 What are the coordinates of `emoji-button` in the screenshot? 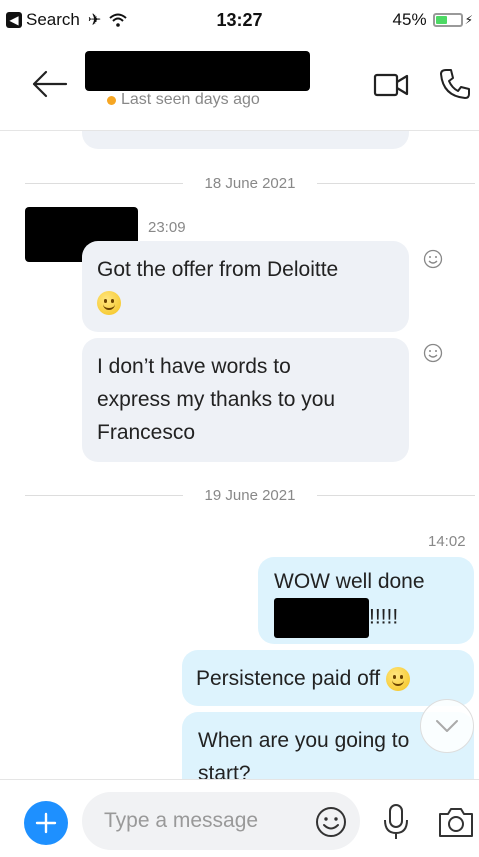 It's located at (331, 822).